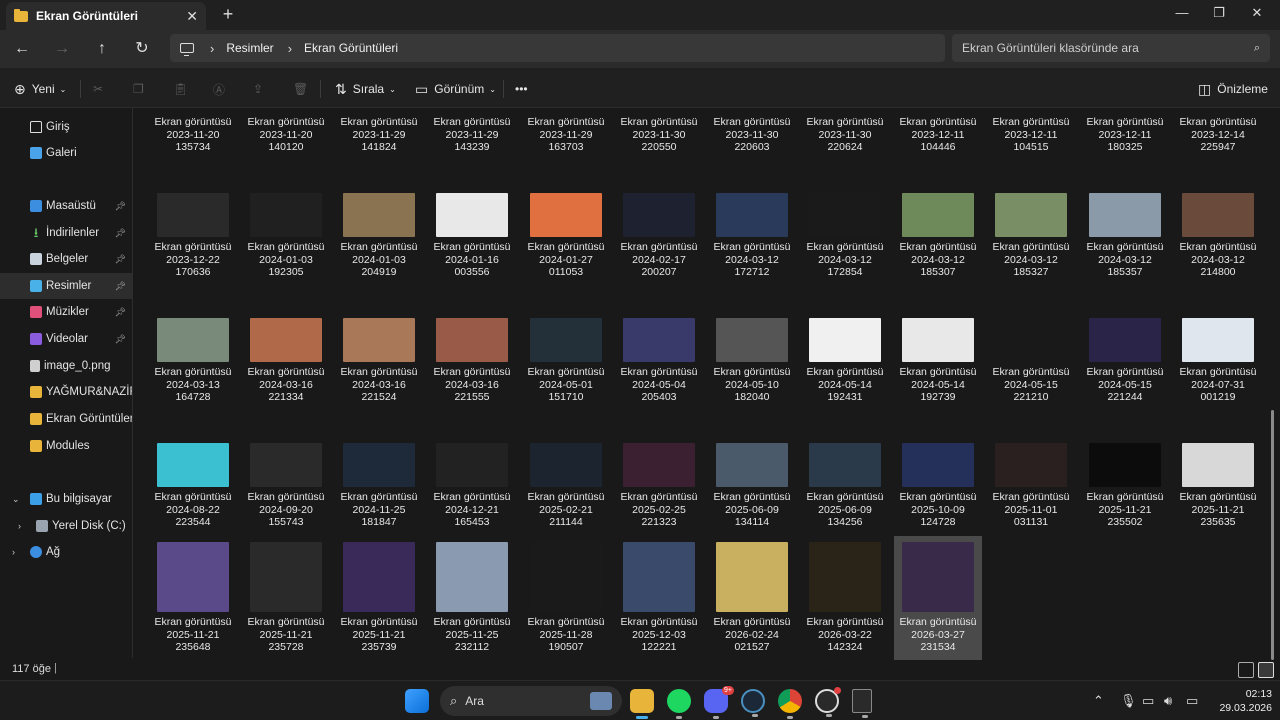 This screenshot has height=720, width=1280. I want to click on start-icon, so click(417, 701).